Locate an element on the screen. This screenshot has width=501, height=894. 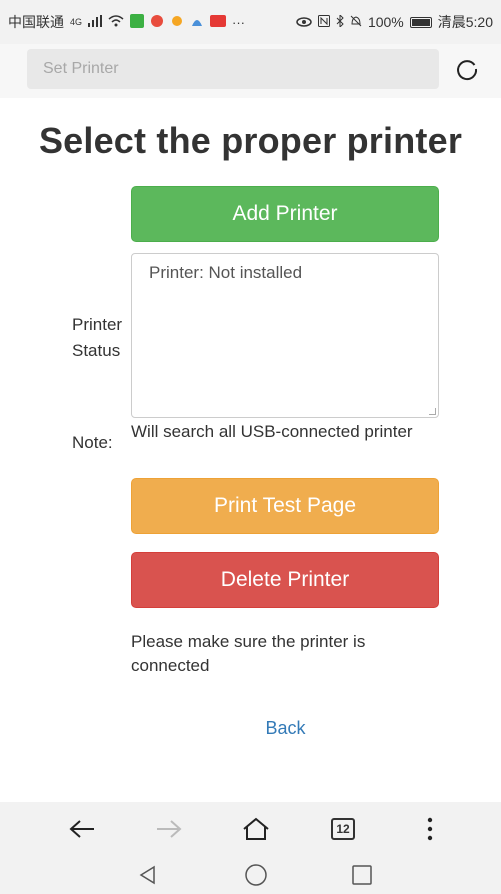
back-link: Back is located at coordinates (250, 728).